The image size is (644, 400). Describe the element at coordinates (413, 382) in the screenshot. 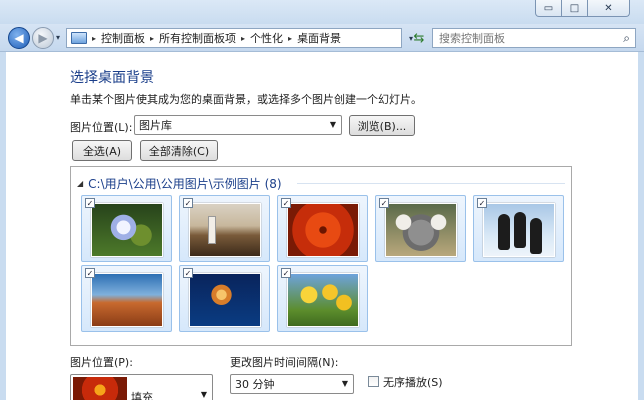

I see `shuffle-label: 无序播放(S)` at that location.